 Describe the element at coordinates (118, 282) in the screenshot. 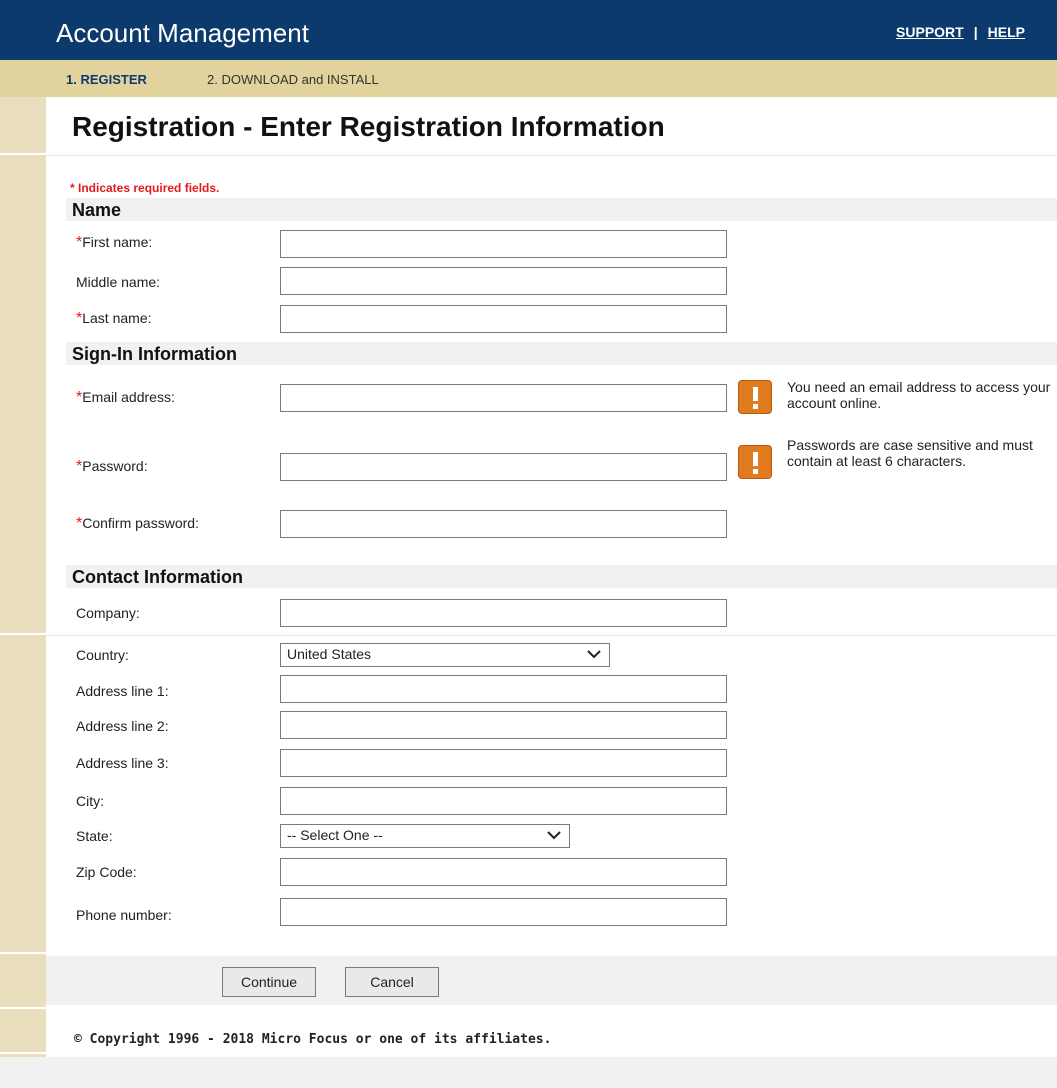

I see `middle-name-label: Middle name:` at that location.